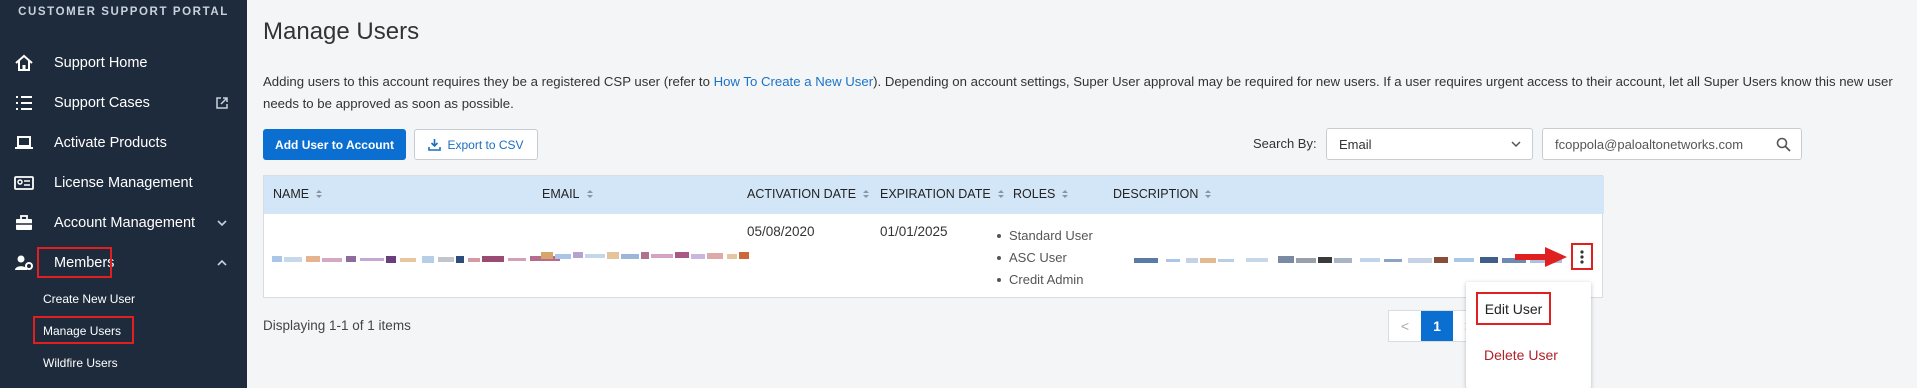 The width and height of the screenshot is (1917, 388). What do you see at coordinates (1045, 280) in the screenshot?
I see `role-item: Credit Admin` at bounding box center [1045, 280].